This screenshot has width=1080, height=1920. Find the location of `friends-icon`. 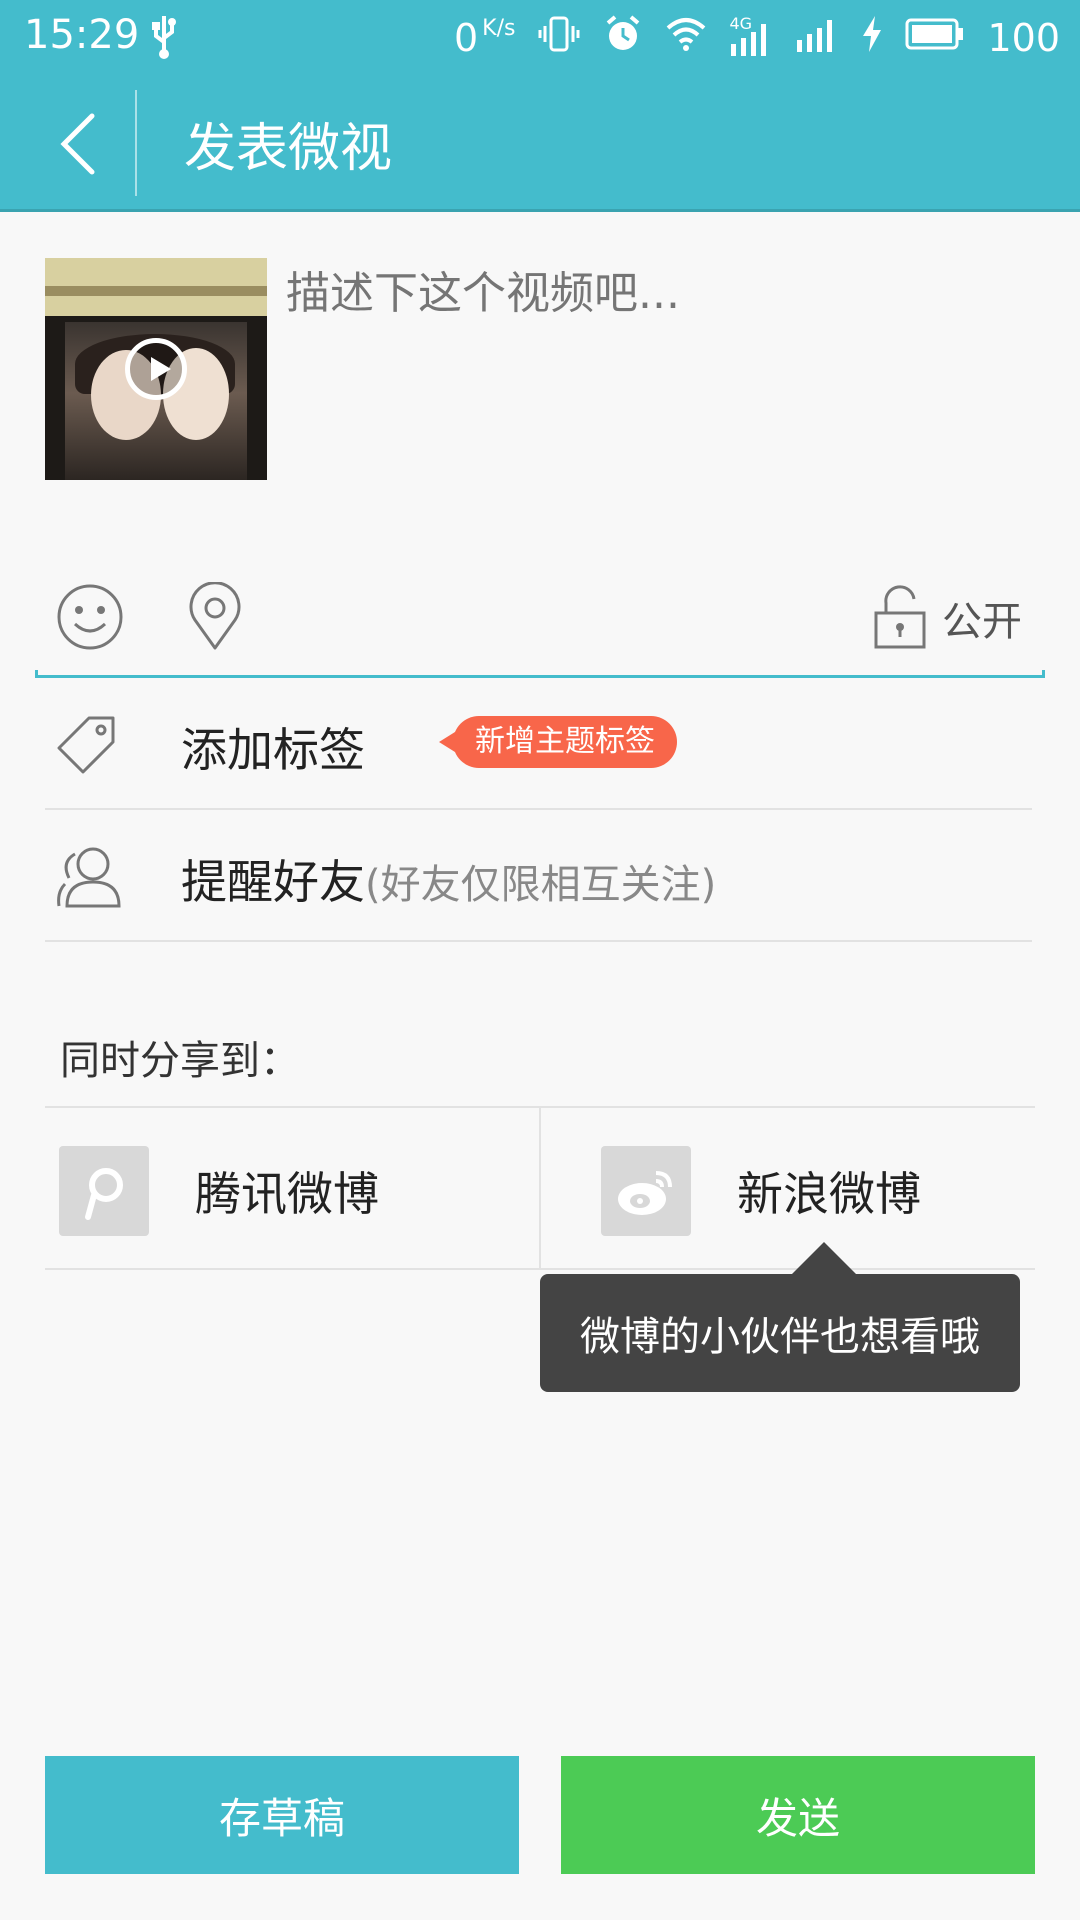

friends-icon is located at coordinates (90, 878).